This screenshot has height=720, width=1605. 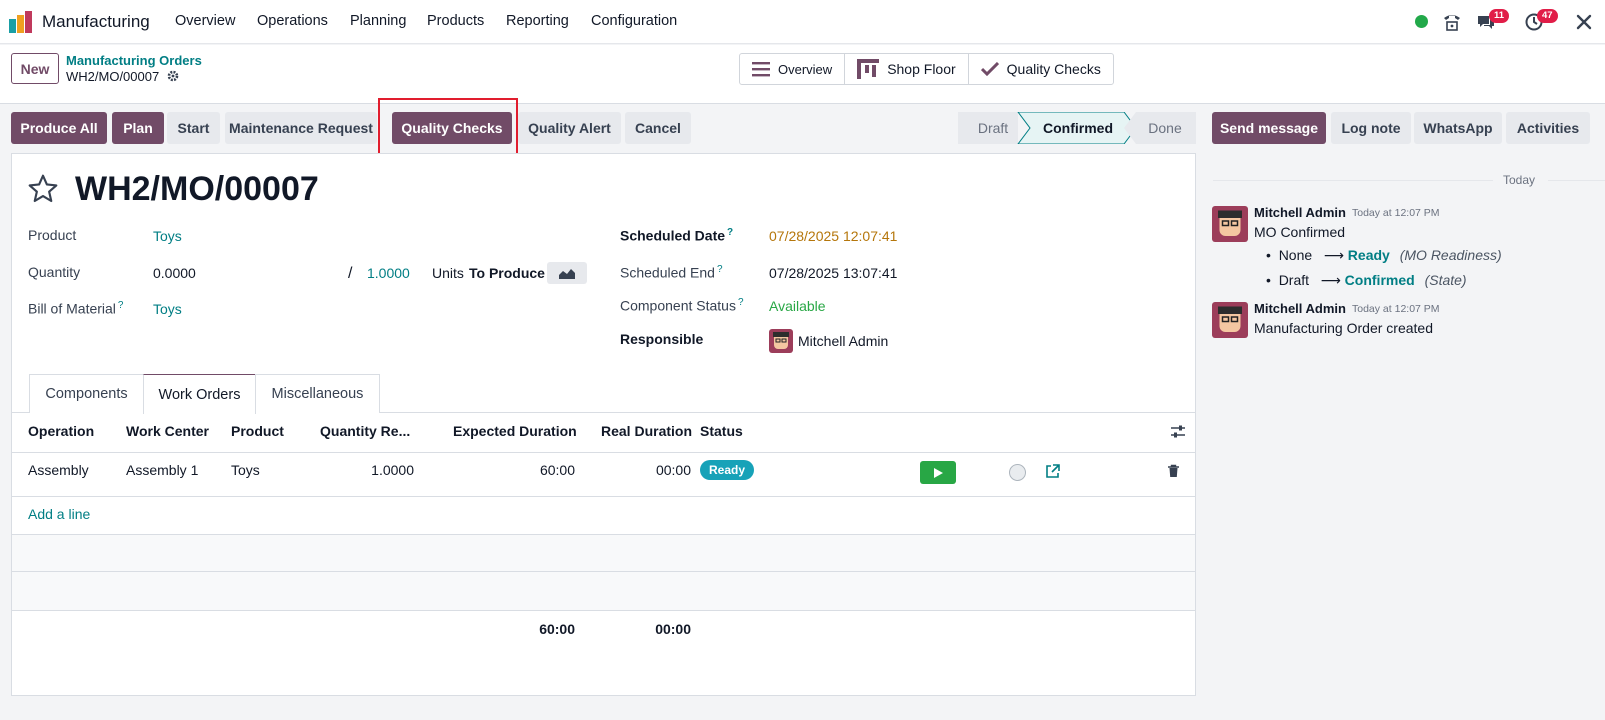 I want to click on play-icon, so click(x=938, y=472).